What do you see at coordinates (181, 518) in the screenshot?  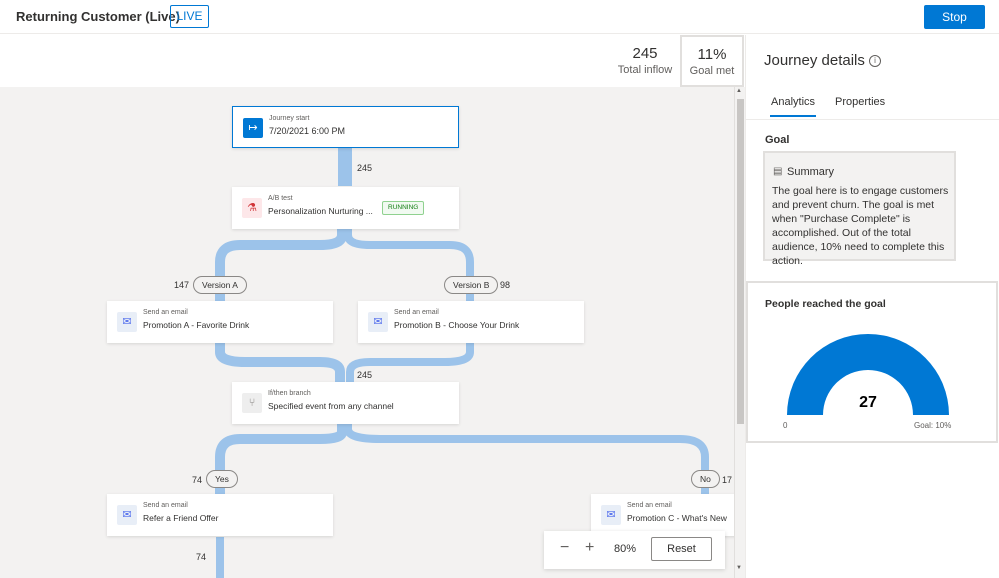 I see `node-name: Refer a Friend Offer` at bounding box center [181, 518].